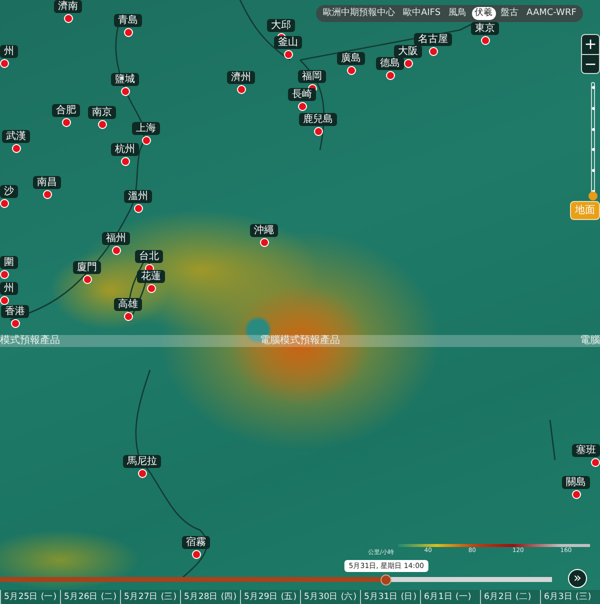 The width and height of the screenshot is (600, 604). What do you see at coordinates (510, 13) in the screenshot?
I see `model-tab: 盤古` at bounding box center [510, 13].